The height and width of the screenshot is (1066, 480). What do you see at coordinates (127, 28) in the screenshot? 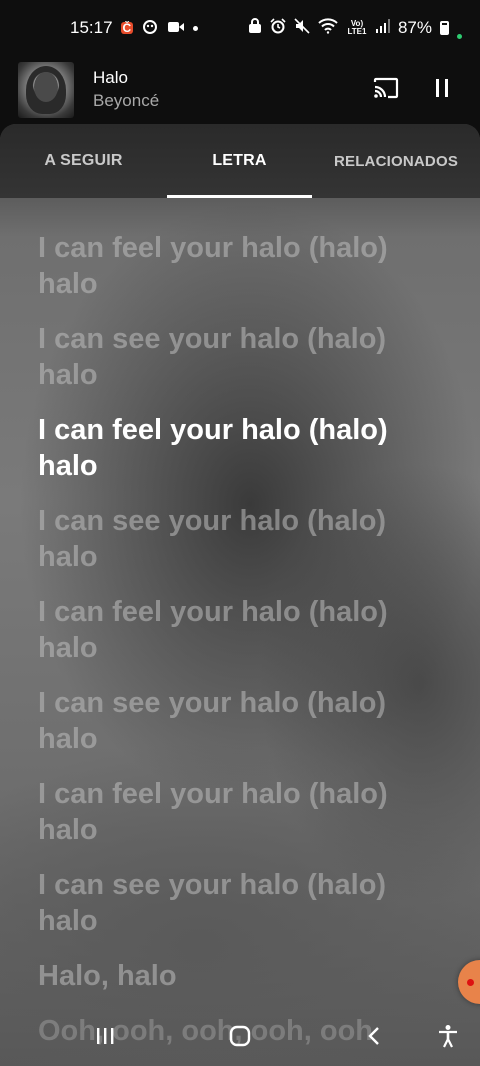
I see `app-notification-icon: Č` at bounding box center [127, 28].